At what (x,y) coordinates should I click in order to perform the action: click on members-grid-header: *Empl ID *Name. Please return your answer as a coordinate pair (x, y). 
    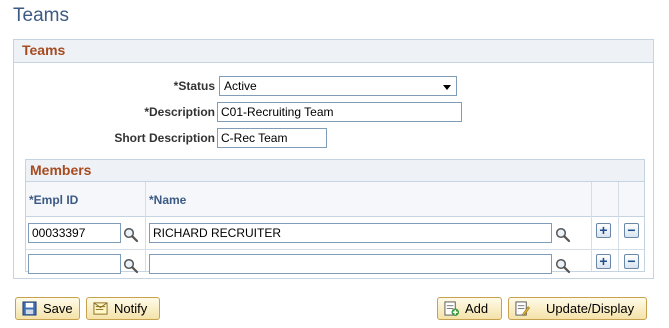
    Looking at the image, I should click on (335, 199).